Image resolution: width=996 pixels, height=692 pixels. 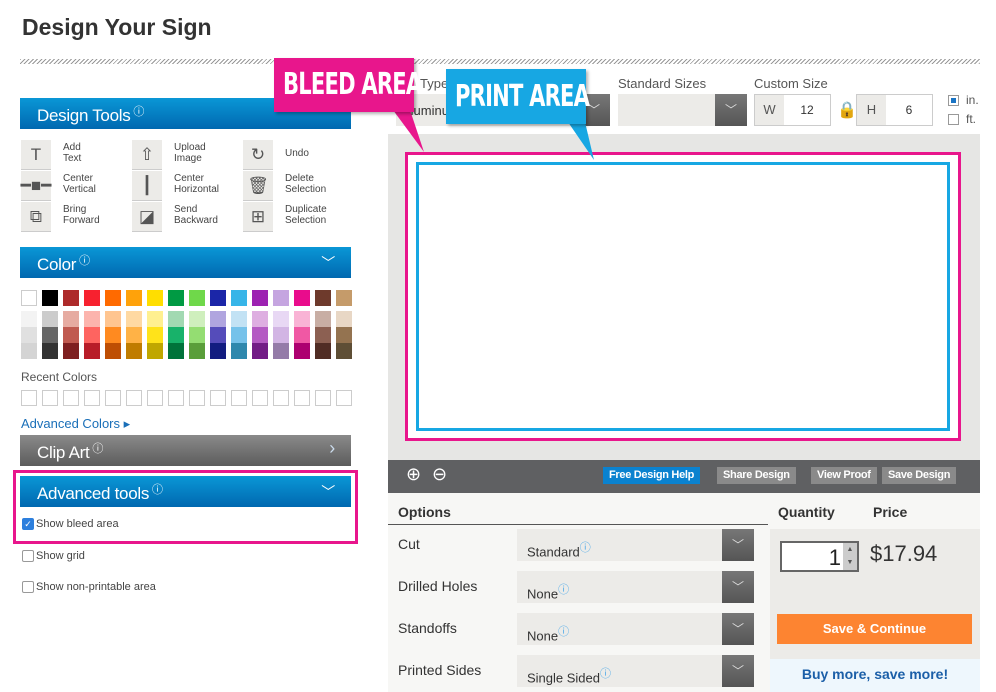 I want to click on view-proof-button: View Proof, so click(x=844, y=475).